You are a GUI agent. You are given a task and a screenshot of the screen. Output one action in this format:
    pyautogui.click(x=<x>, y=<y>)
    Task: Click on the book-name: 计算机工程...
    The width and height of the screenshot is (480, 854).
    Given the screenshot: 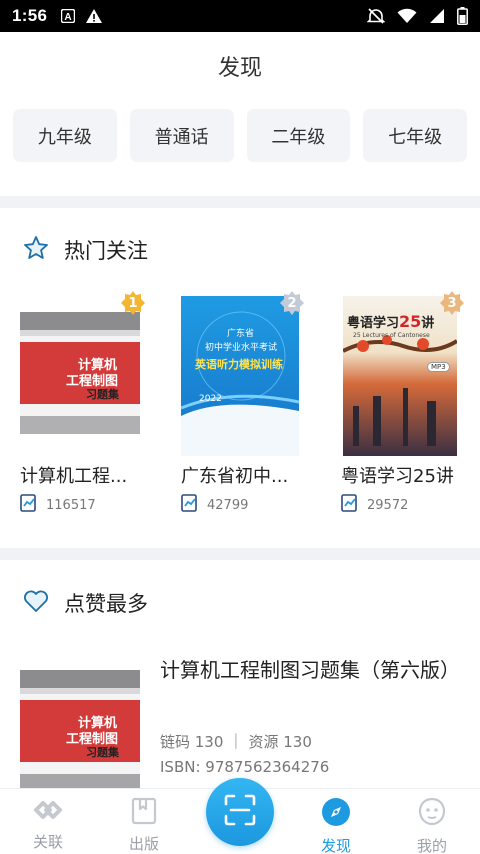 What is the action you would take?
    pyautogui.click(x=74, y=476)
    